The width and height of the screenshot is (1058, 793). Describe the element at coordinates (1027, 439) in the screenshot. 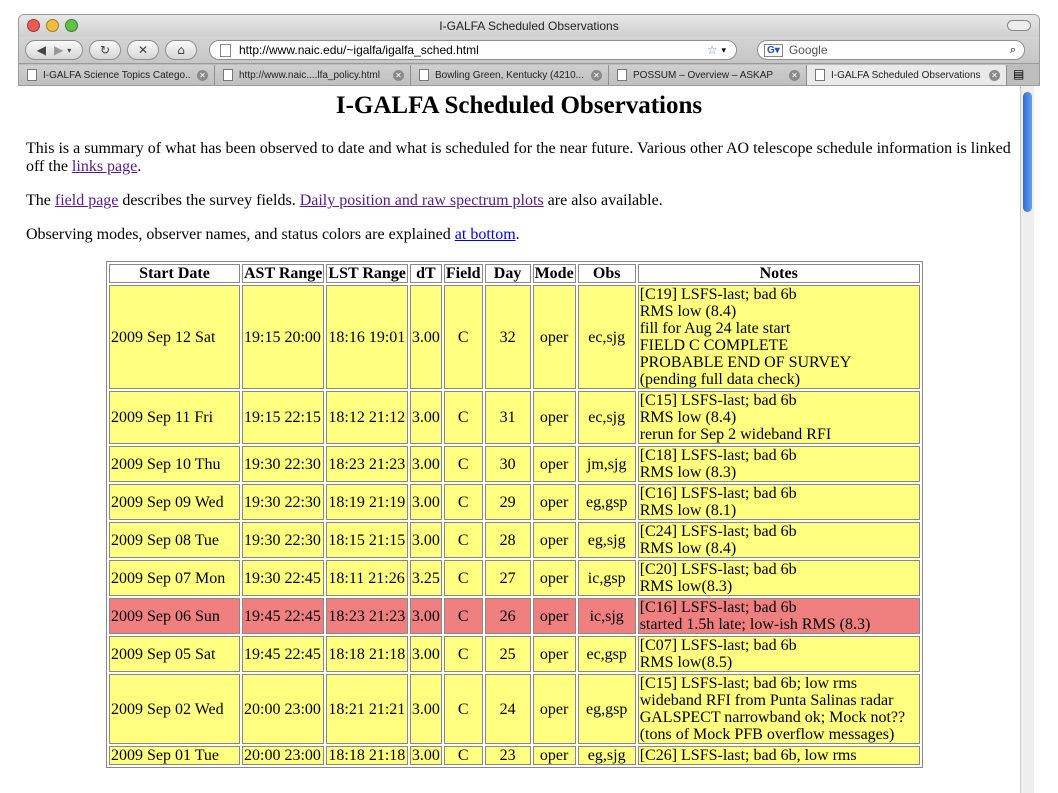

I see `vertical-scrollbar` at that location.